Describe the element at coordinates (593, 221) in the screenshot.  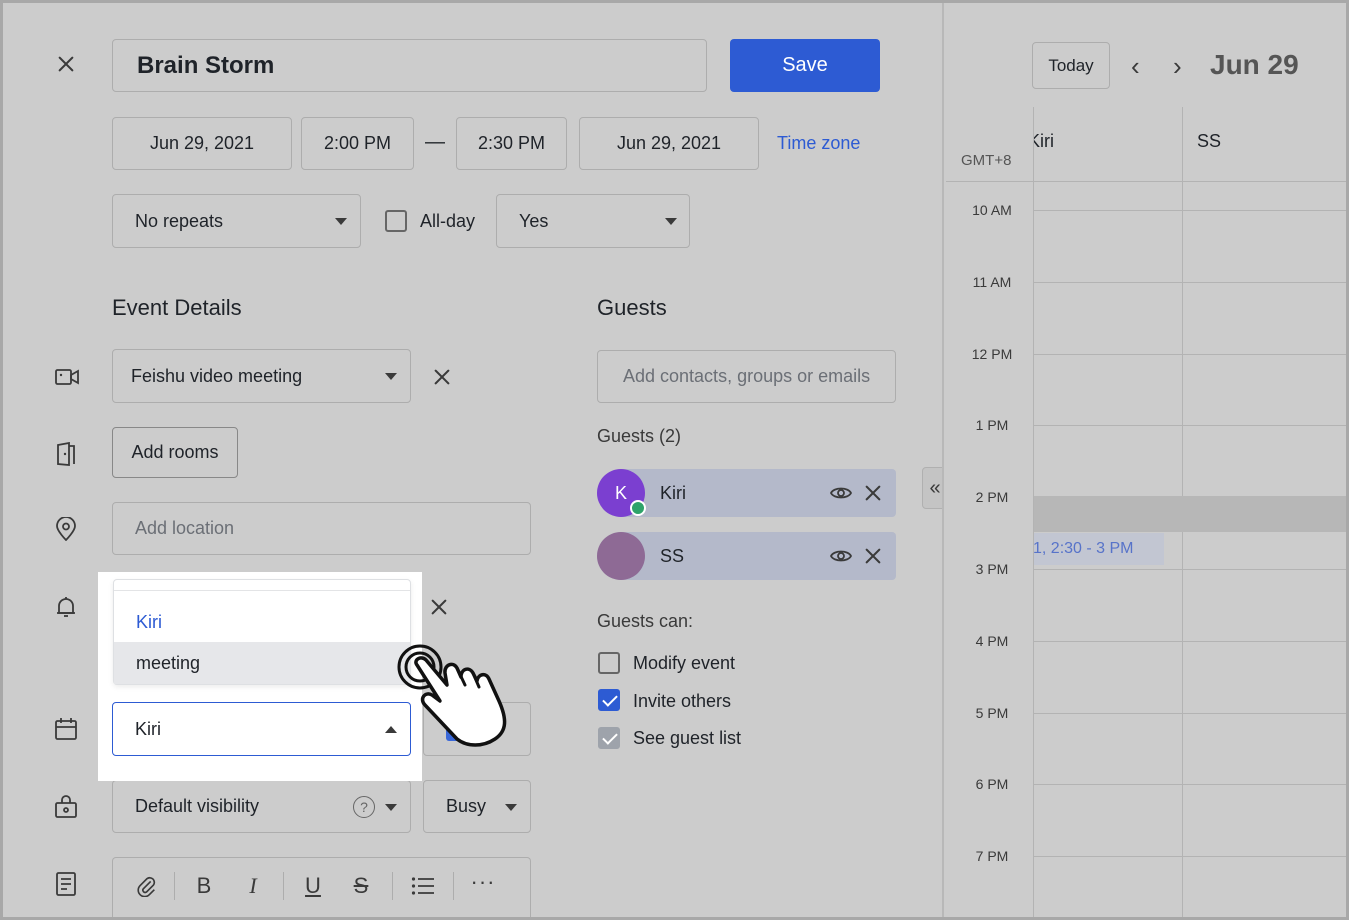
I see `yes-select: Yes` at that location.